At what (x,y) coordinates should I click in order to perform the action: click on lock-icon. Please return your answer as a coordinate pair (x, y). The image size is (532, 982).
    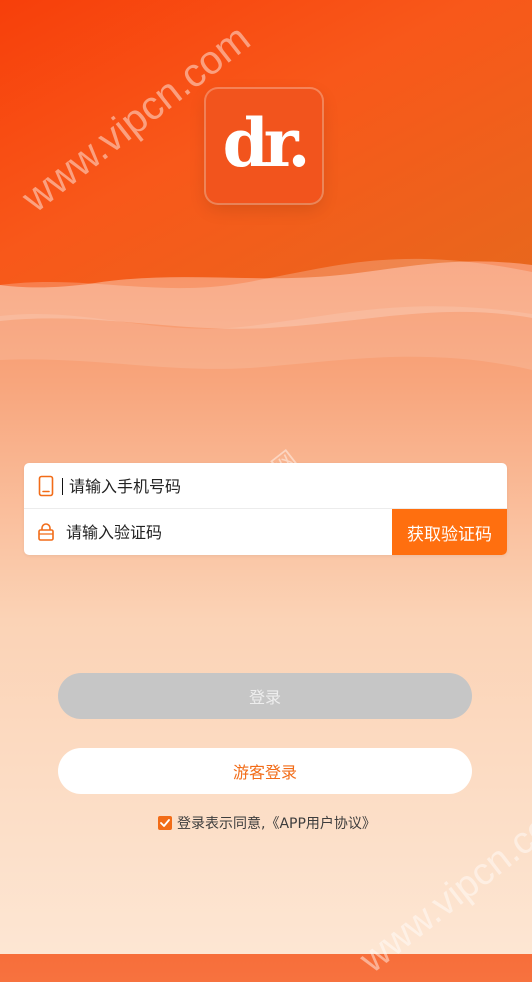
    Looking at the image, I should click on (46, 532).